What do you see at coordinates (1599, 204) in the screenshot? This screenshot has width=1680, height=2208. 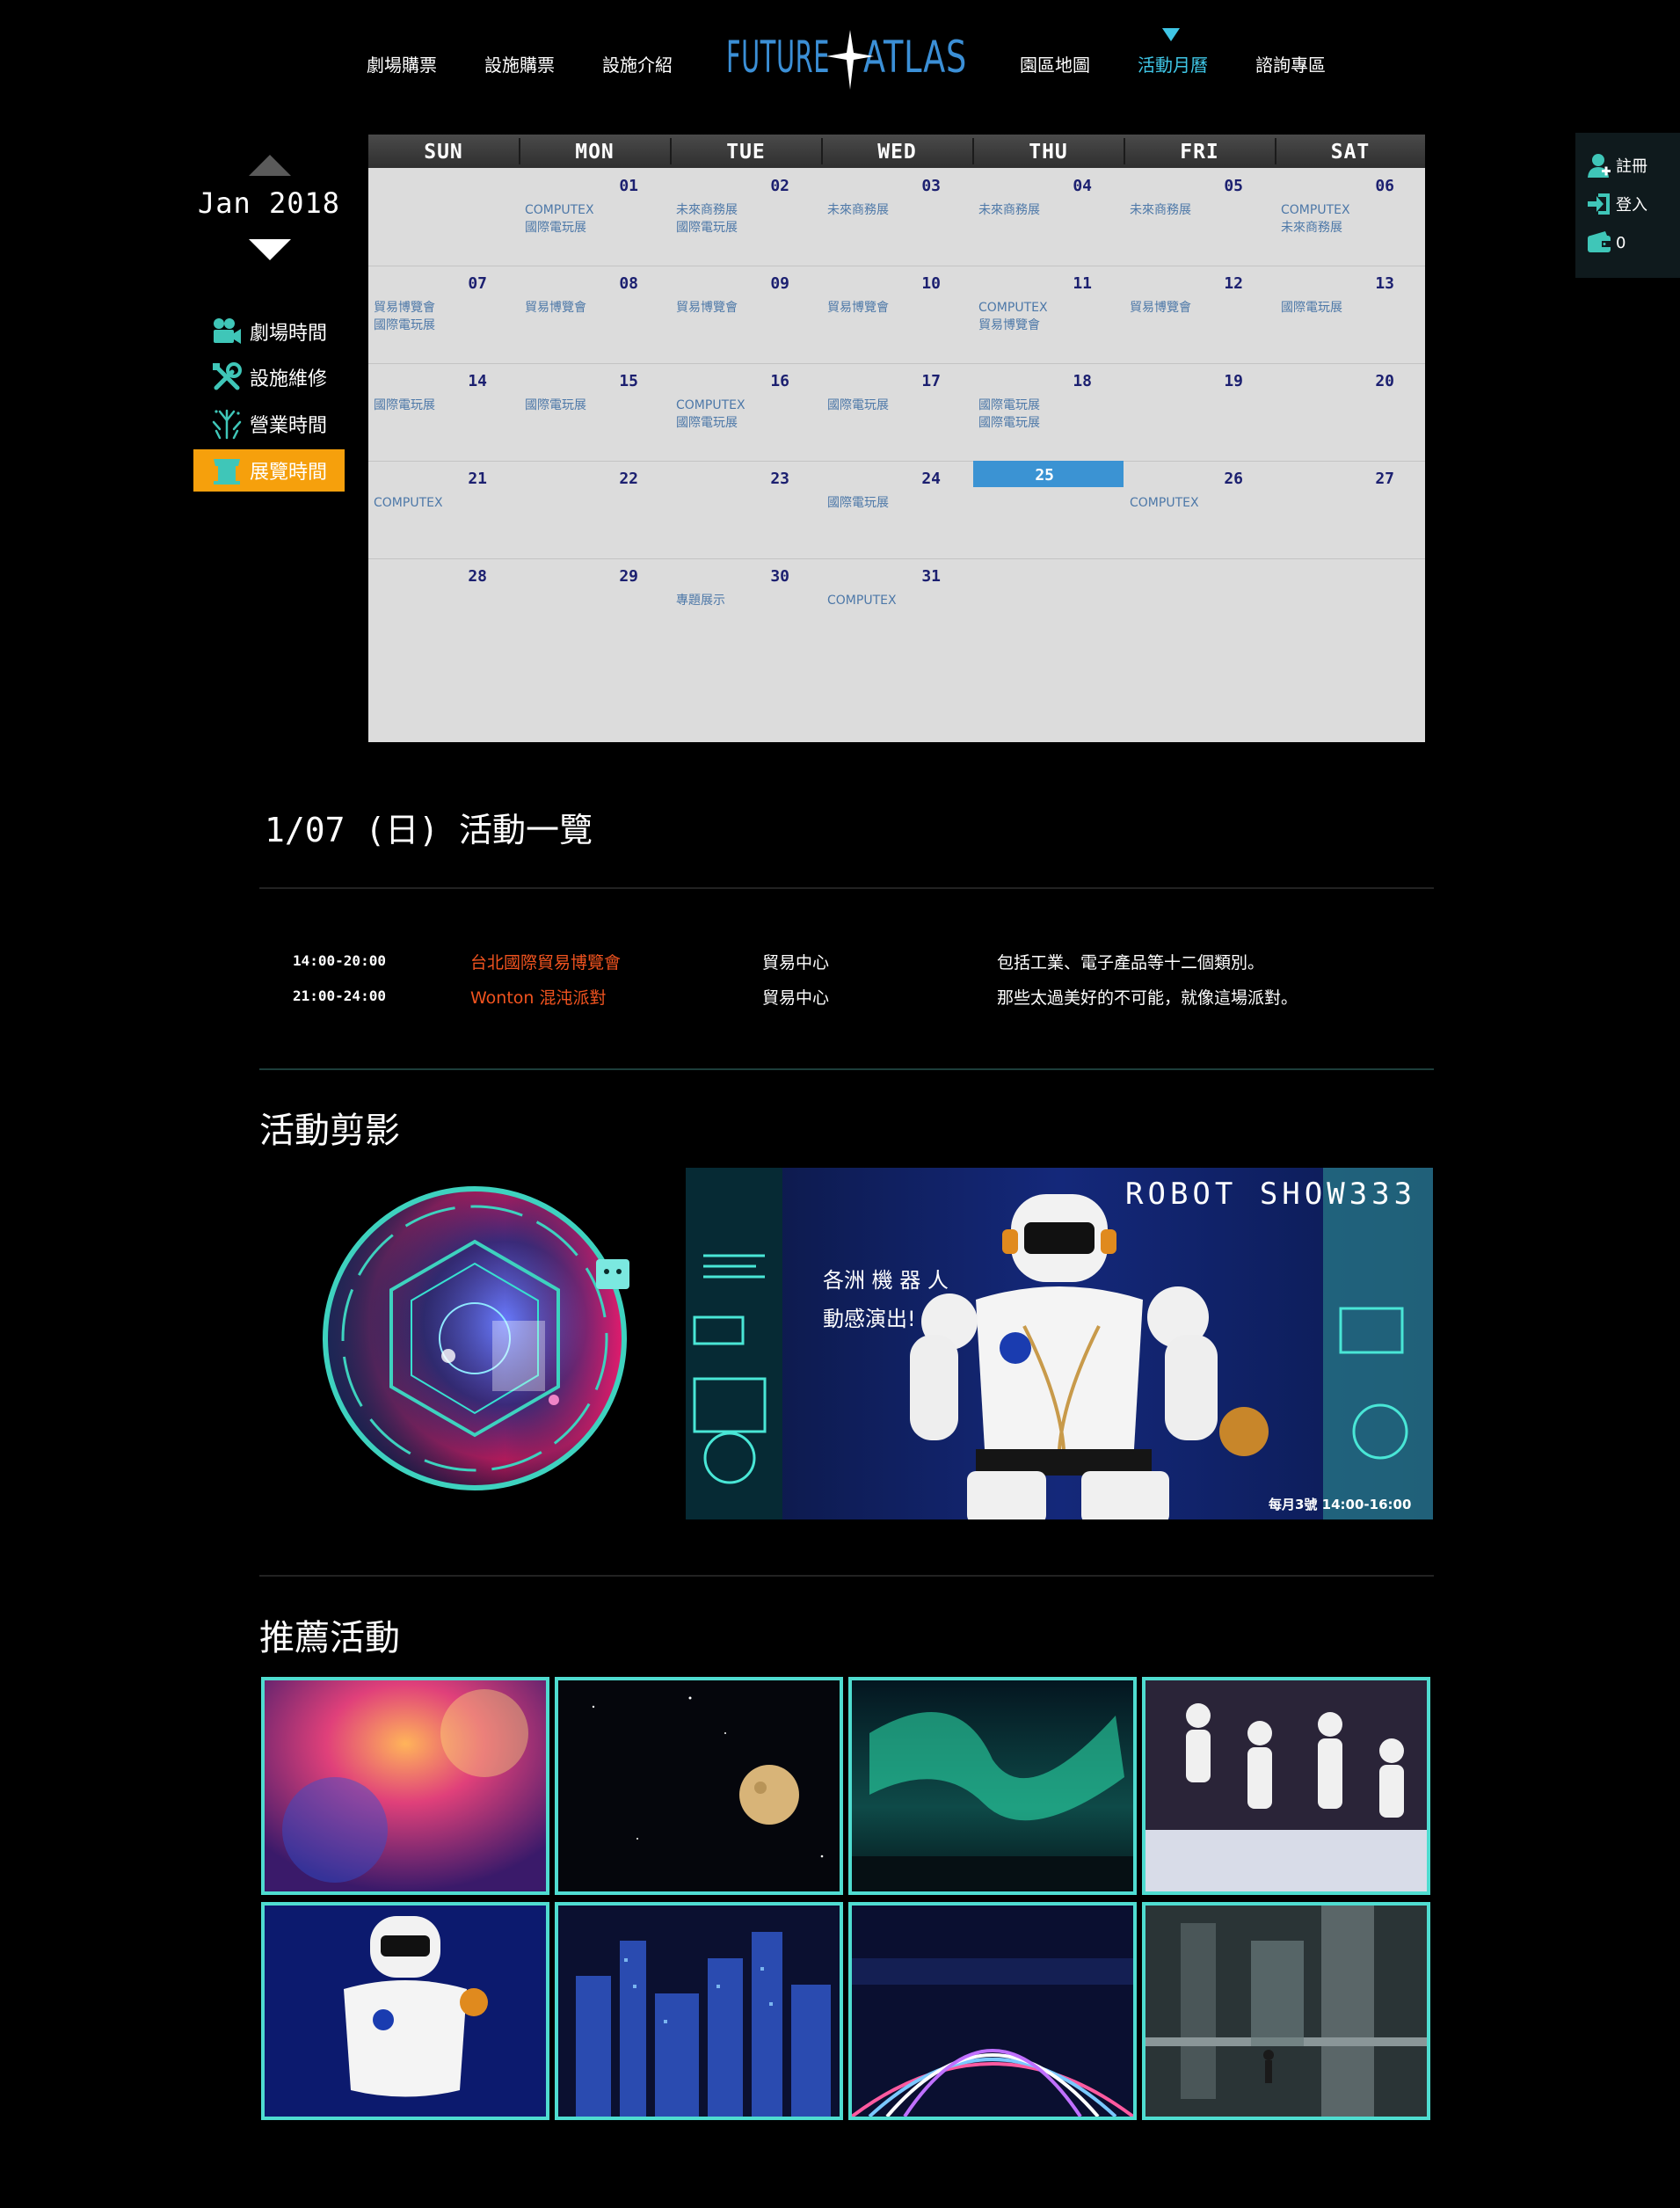 I see `login-icon` at bounding box center [1599, 204].